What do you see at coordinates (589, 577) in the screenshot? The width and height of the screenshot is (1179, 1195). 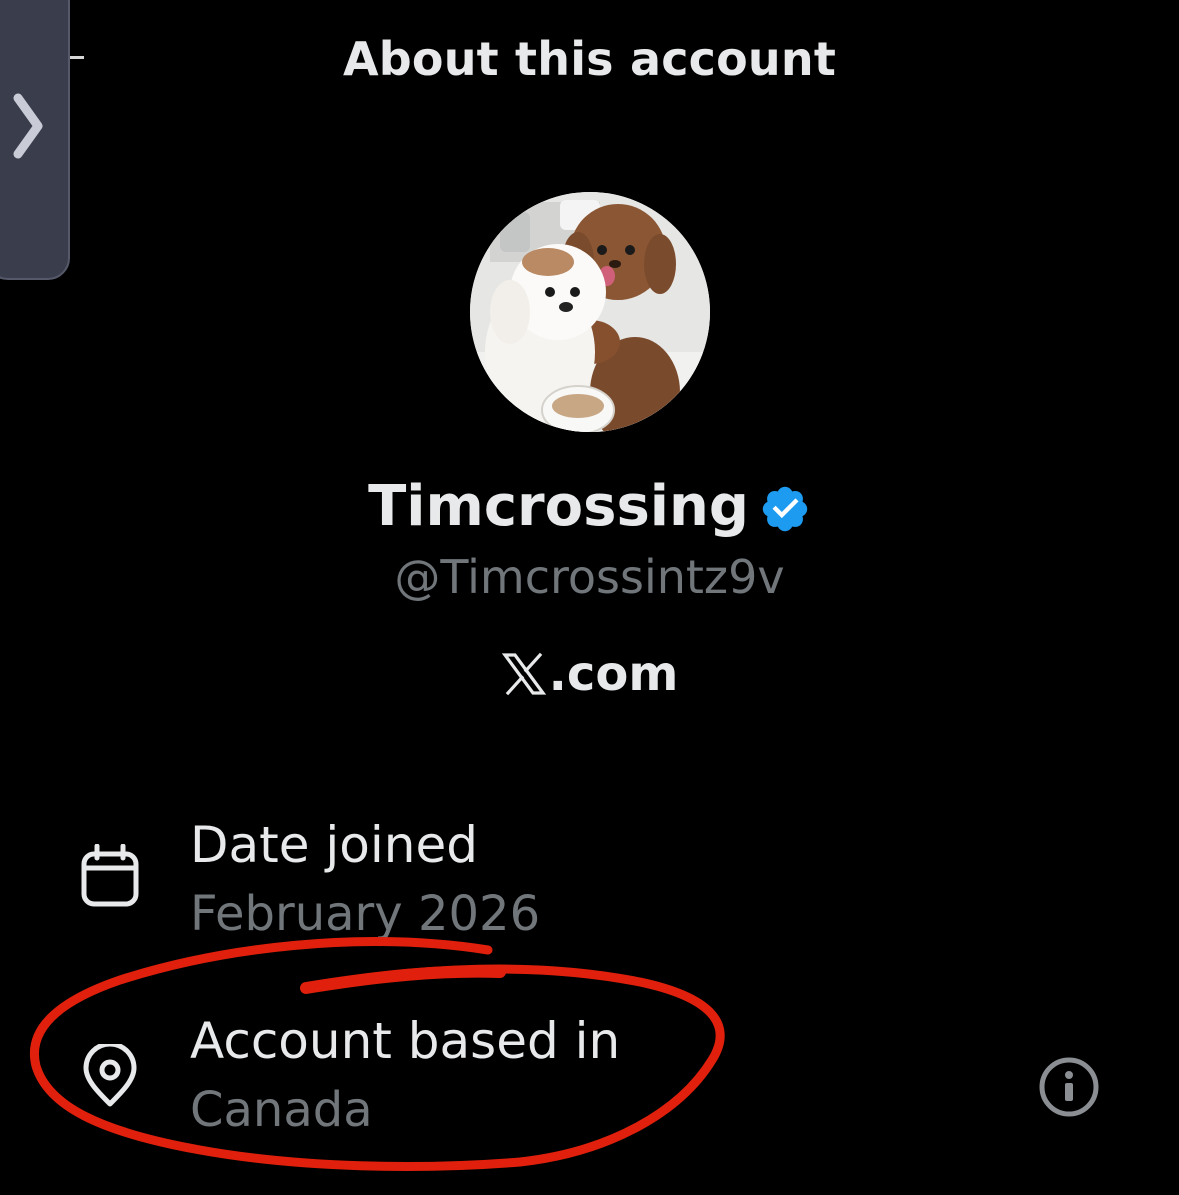 I see `profile-handle: @Timcrossintz9v` at bounding box center [589, 577].